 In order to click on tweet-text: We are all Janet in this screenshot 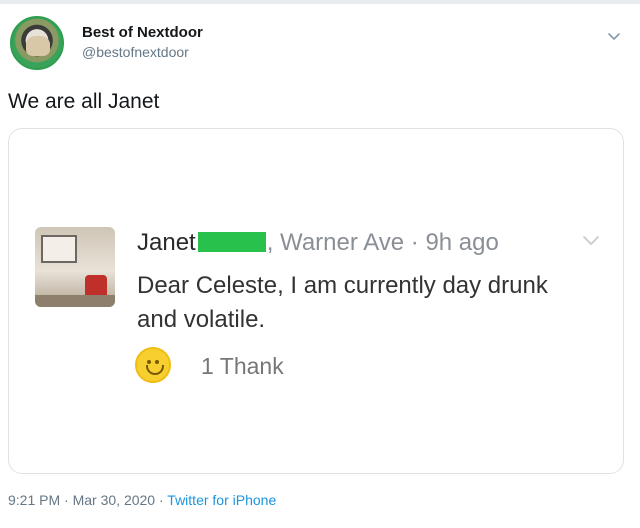, I will do `click(84, 101)`.